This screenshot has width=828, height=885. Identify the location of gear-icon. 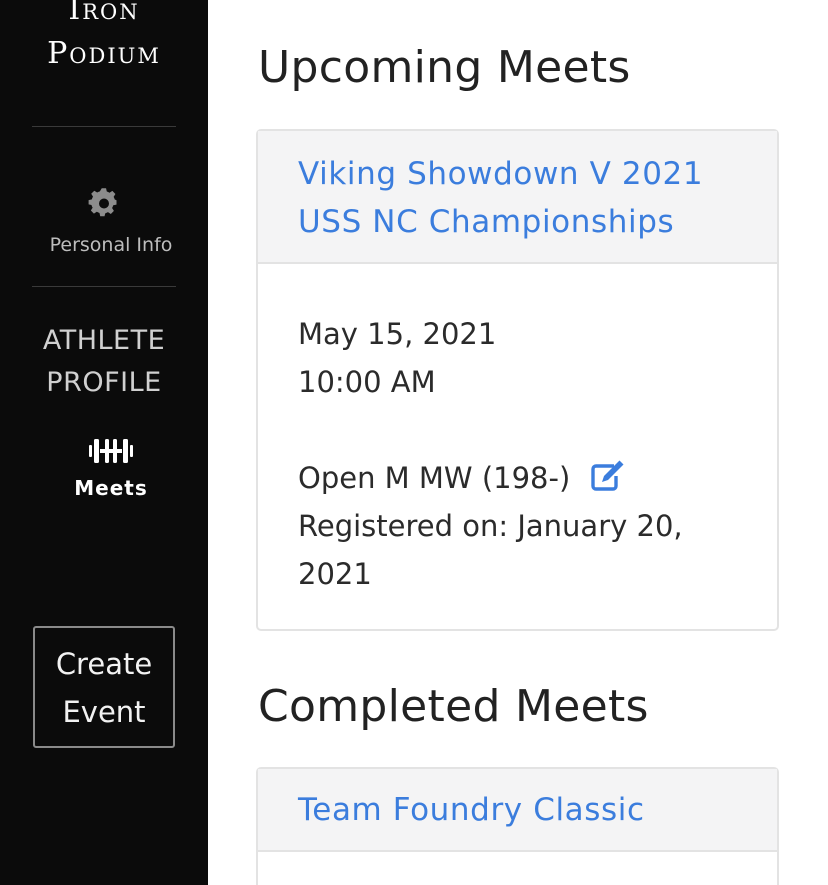
(102, 202).